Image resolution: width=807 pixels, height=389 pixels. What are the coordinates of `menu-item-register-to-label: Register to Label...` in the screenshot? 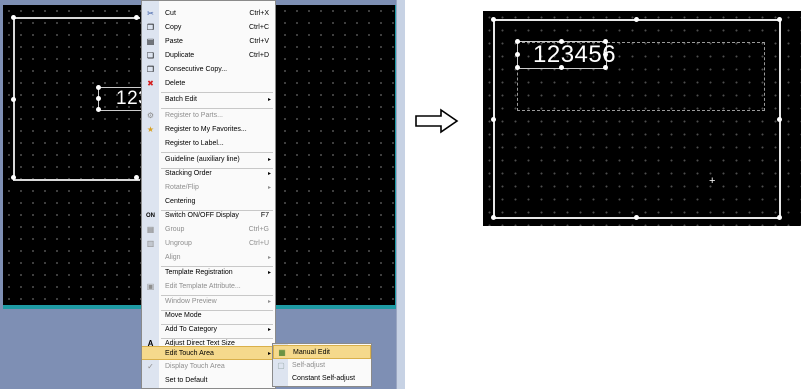 It's located at (209, 144).